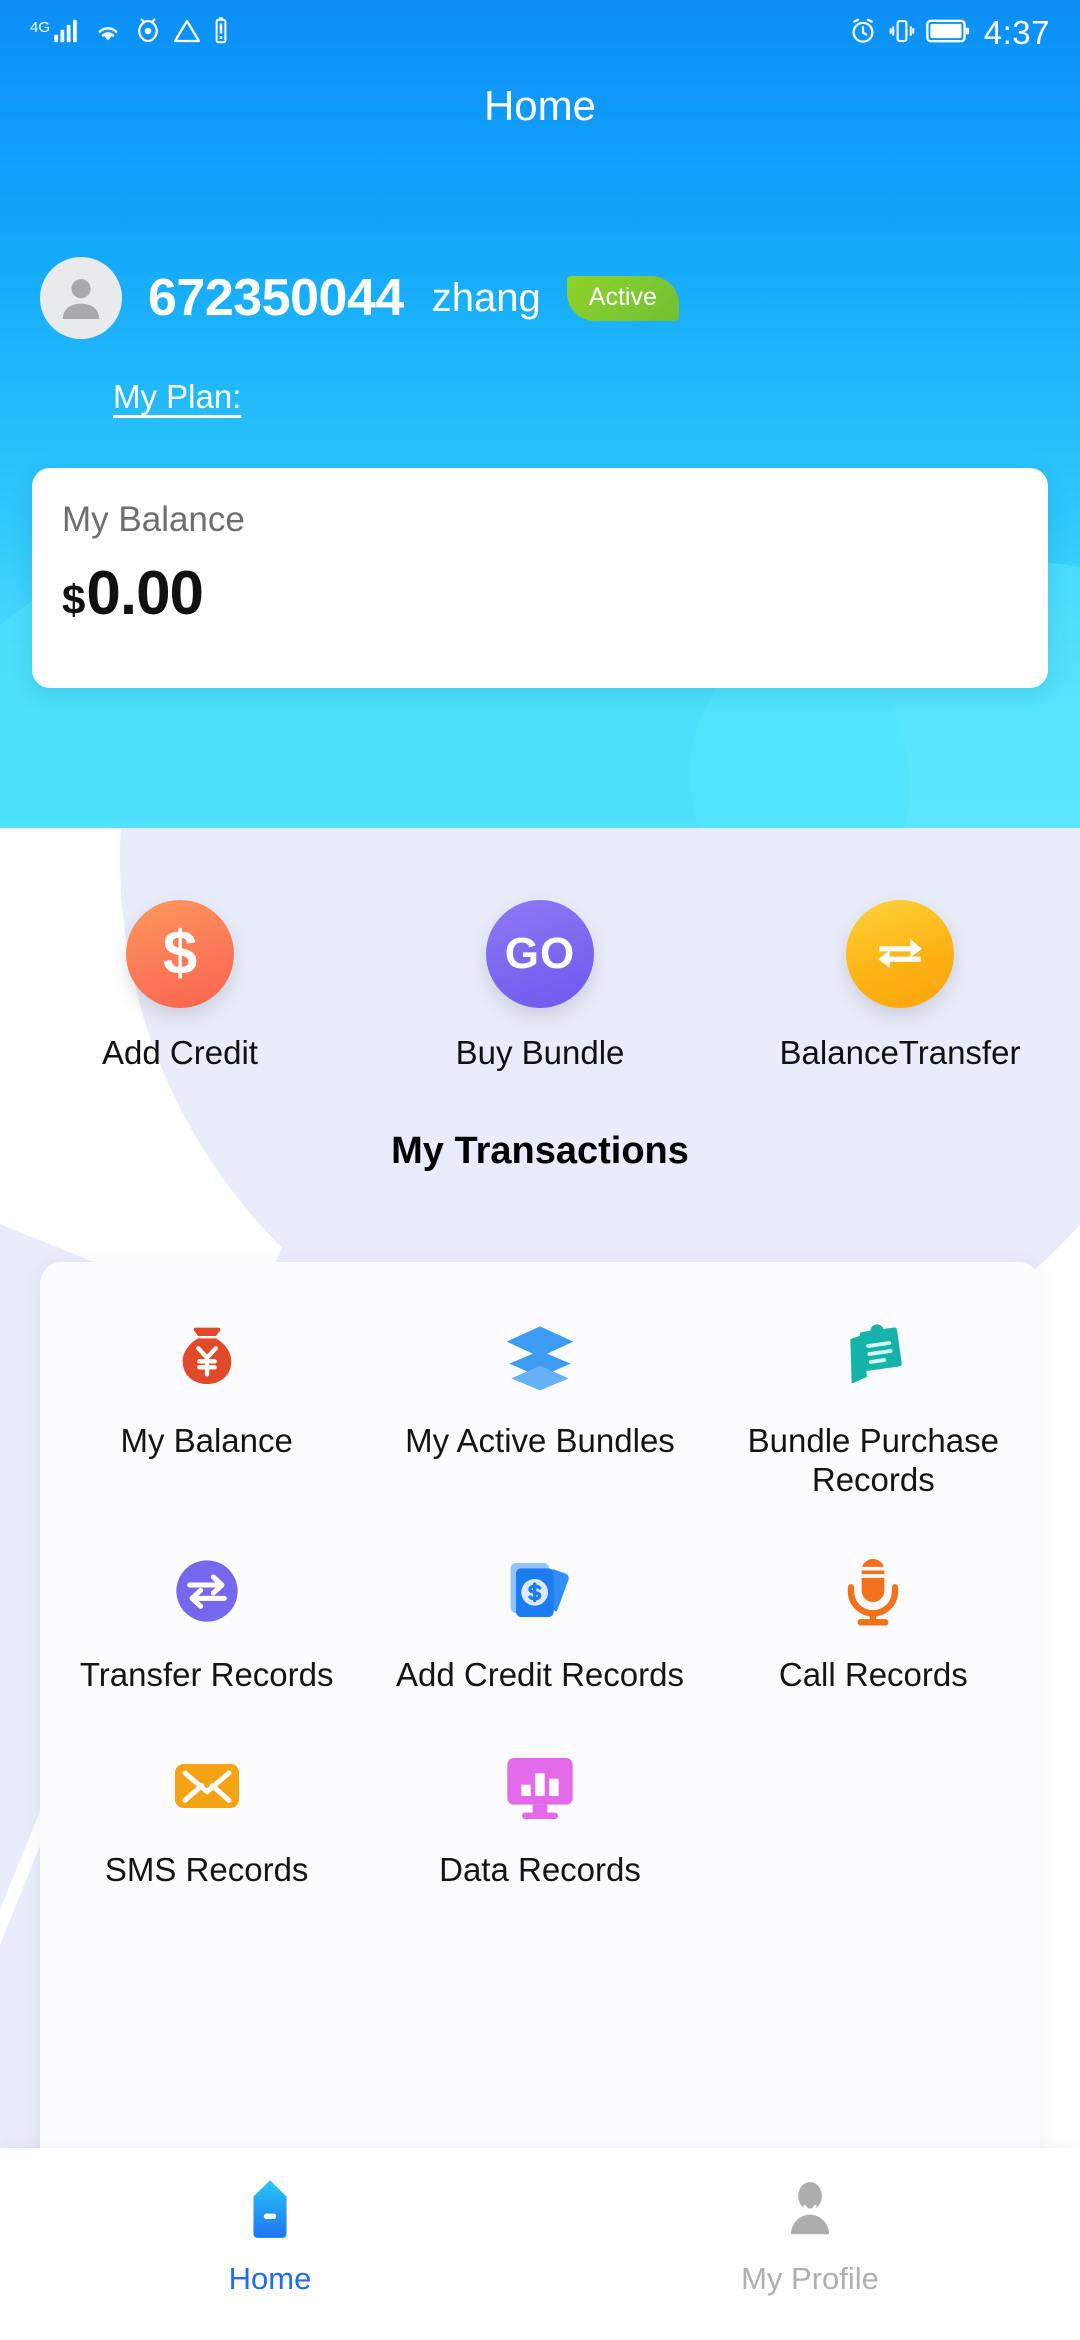 The image size is (1080, 2340). Describe the element at coordinates (187, 33) in the screenshot. I see `warning-icon` at that location.